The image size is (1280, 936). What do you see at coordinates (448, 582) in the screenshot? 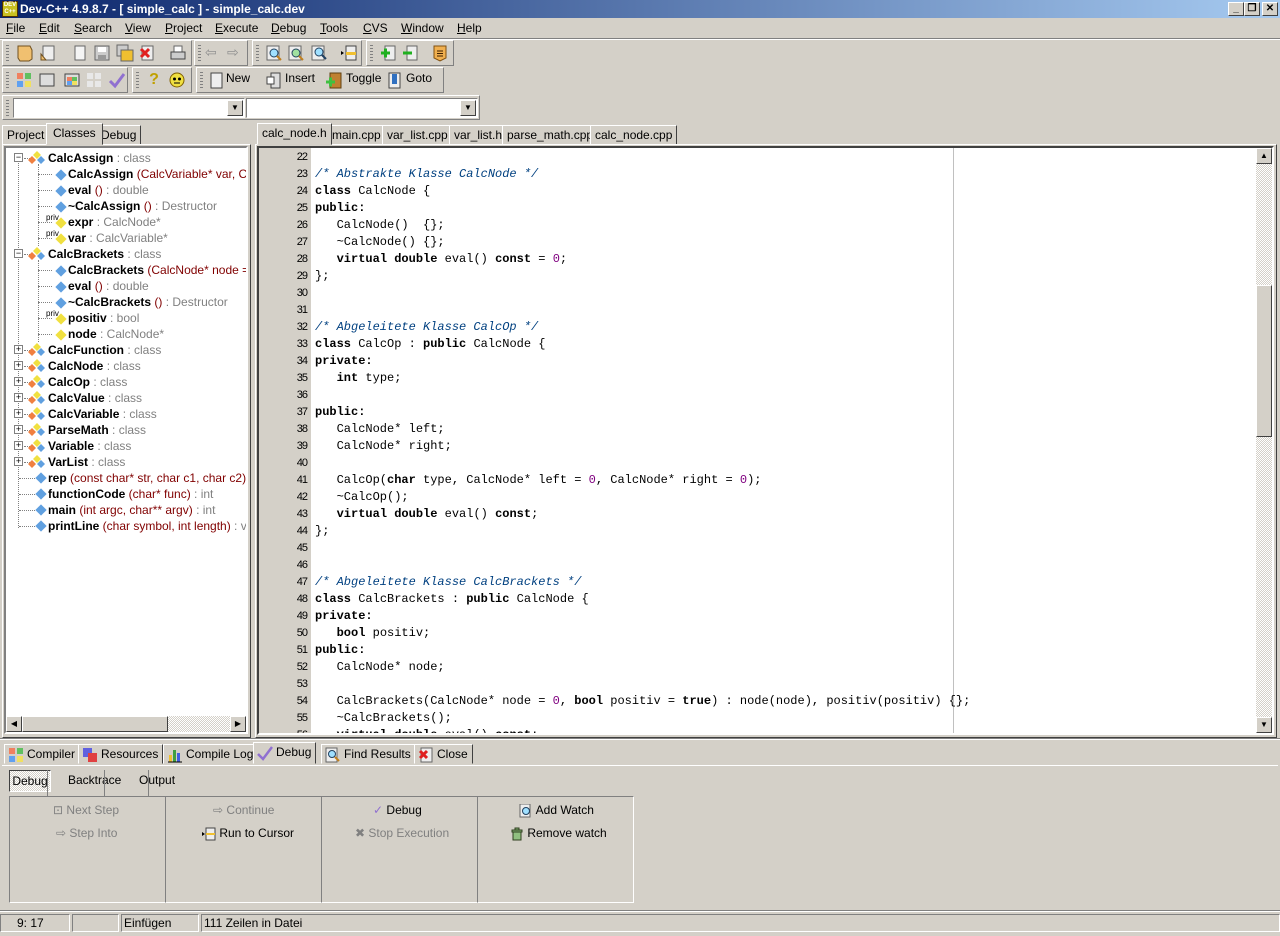
I see `code-line: /* Abgeleitete Klasse CalcBrackets */` at bounding box center [448, 582].